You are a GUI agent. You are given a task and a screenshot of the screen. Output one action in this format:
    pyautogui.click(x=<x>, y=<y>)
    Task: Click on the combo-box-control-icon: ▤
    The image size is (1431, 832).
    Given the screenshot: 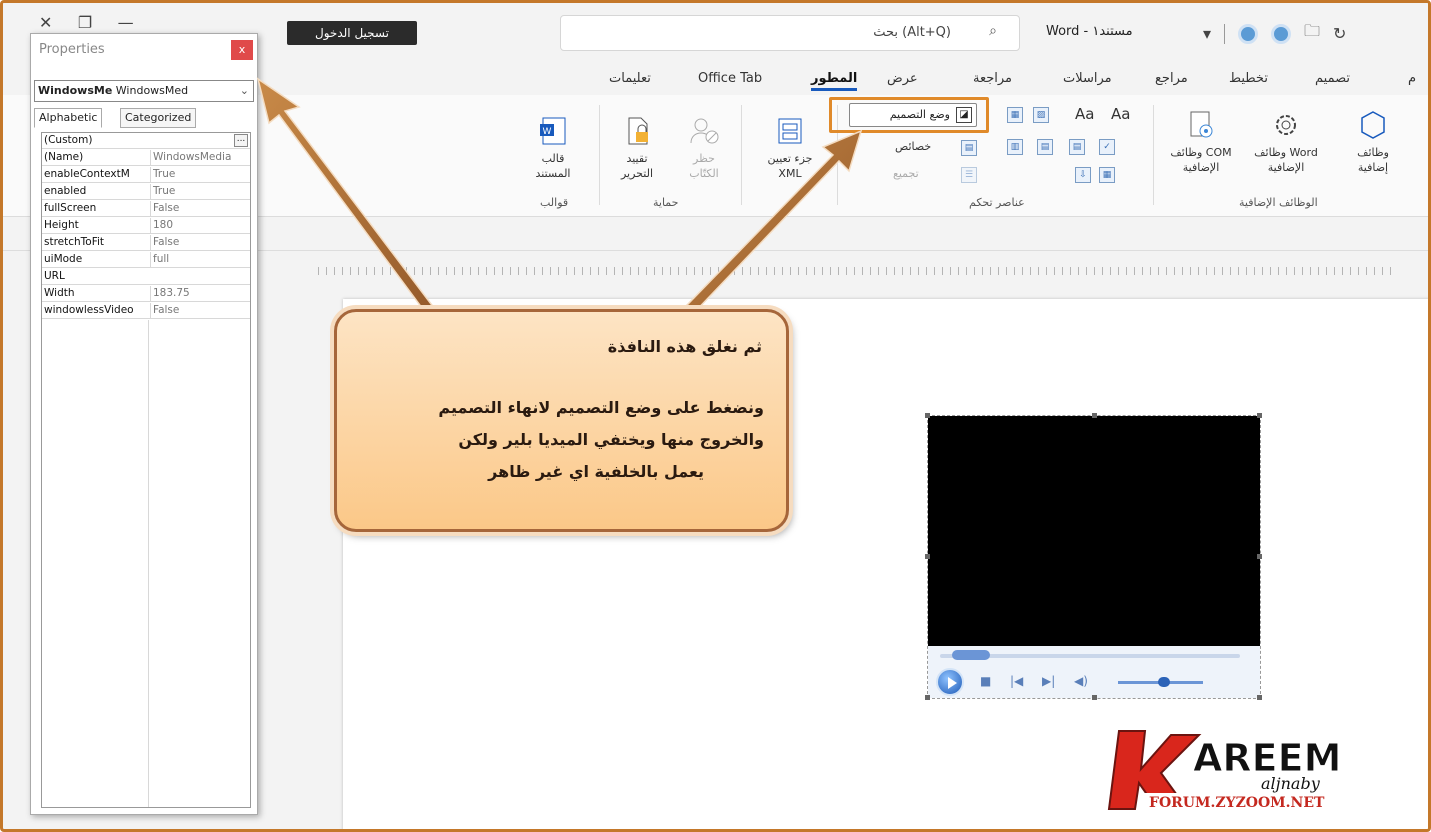 What is the action you would take?
    pyautogui.click(x=1045, y=147)
    